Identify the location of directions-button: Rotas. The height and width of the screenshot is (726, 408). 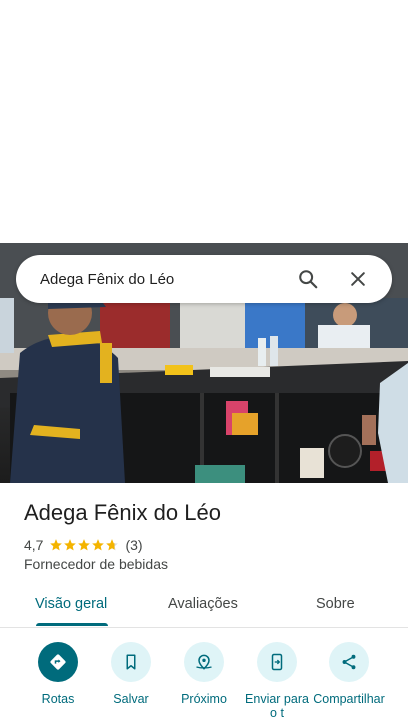
(58, 674).